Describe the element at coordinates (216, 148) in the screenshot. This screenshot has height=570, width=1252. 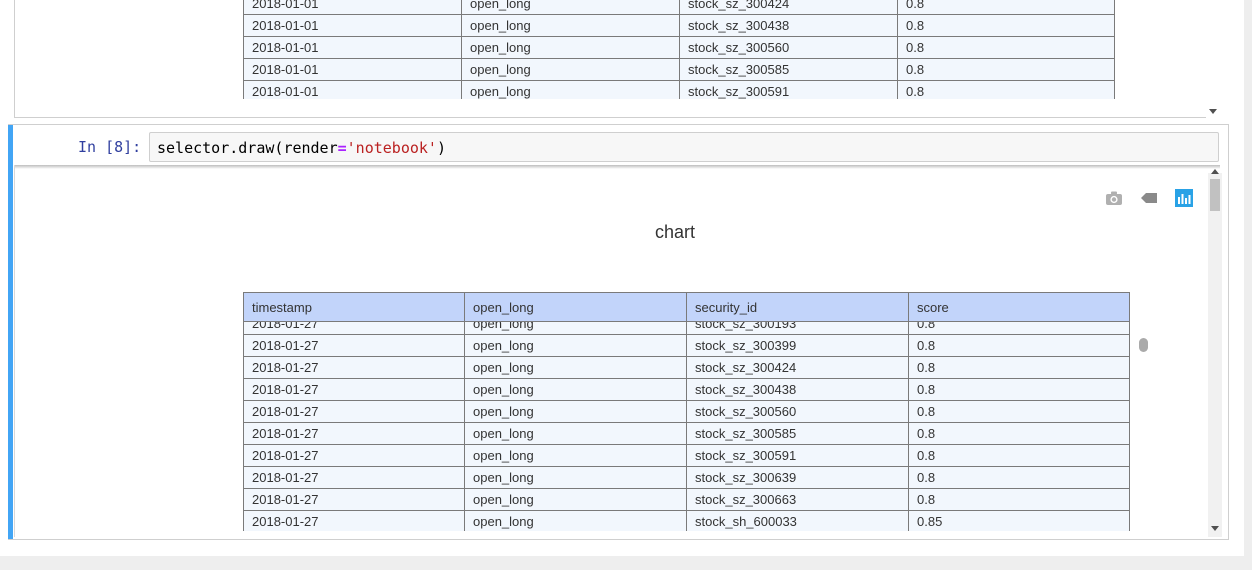
I see `code-object: selector.draw` at that location.